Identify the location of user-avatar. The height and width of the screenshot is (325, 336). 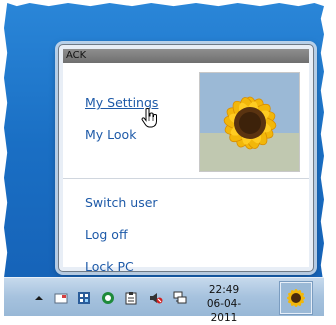
(249, 122).